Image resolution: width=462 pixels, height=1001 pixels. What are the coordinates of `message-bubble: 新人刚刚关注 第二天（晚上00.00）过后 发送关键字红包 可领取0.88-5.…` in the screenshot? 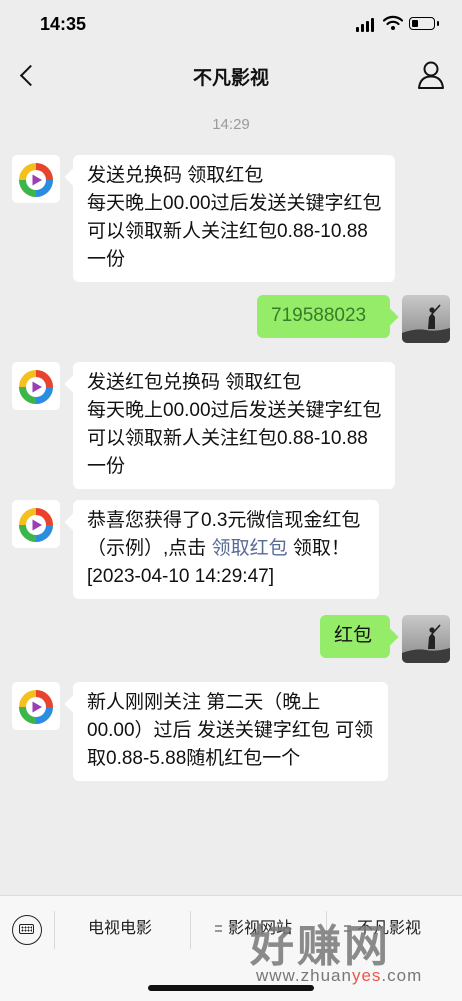 It's located at (230, 731).